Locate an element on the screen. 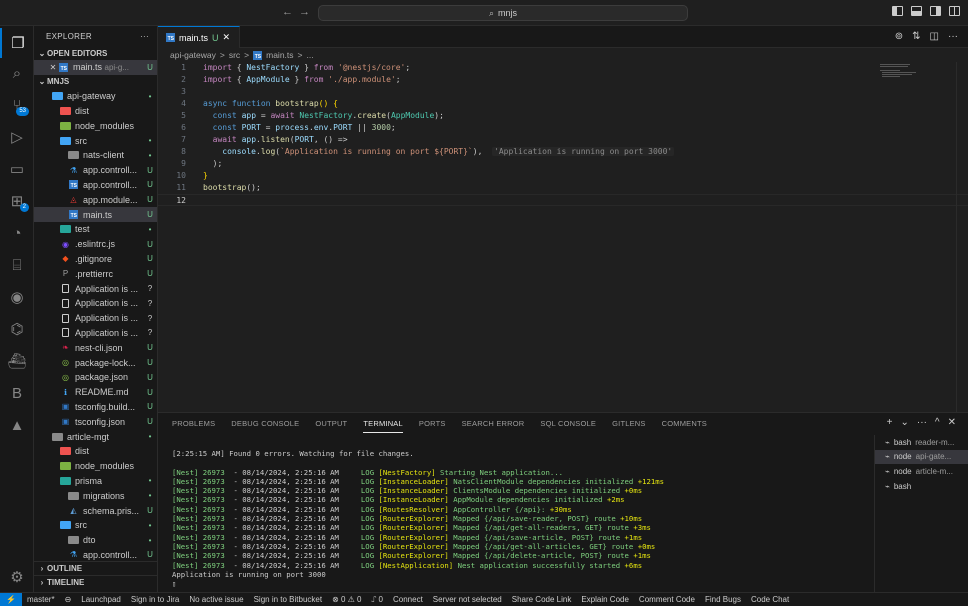  tab-comments: COMMENTS is located at coordinates (684, 426).